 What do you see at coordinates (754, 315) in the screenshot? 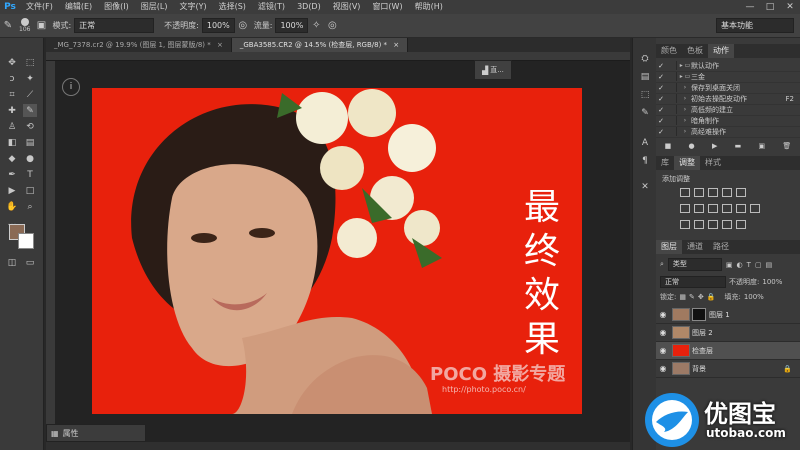
I see `layer-name: 图层 1` at bounding box center [754, 315].